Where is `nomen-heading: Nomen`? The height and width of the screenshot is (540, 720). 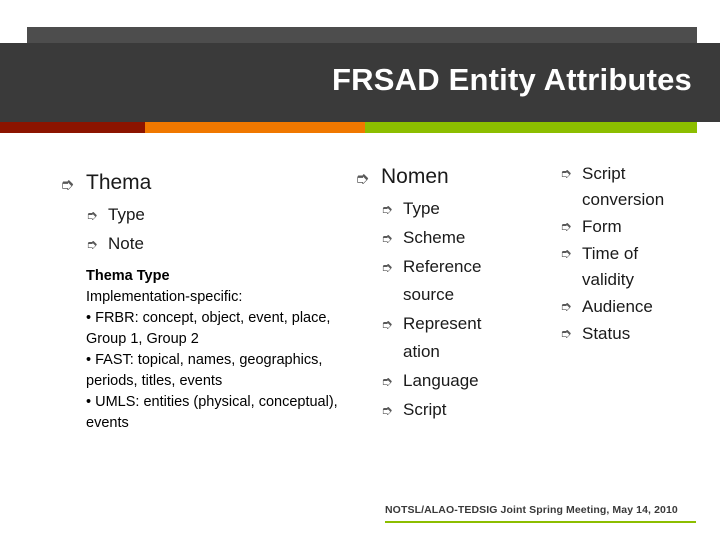
nomen-heading: Nomen is located at coordinates (415, 176).